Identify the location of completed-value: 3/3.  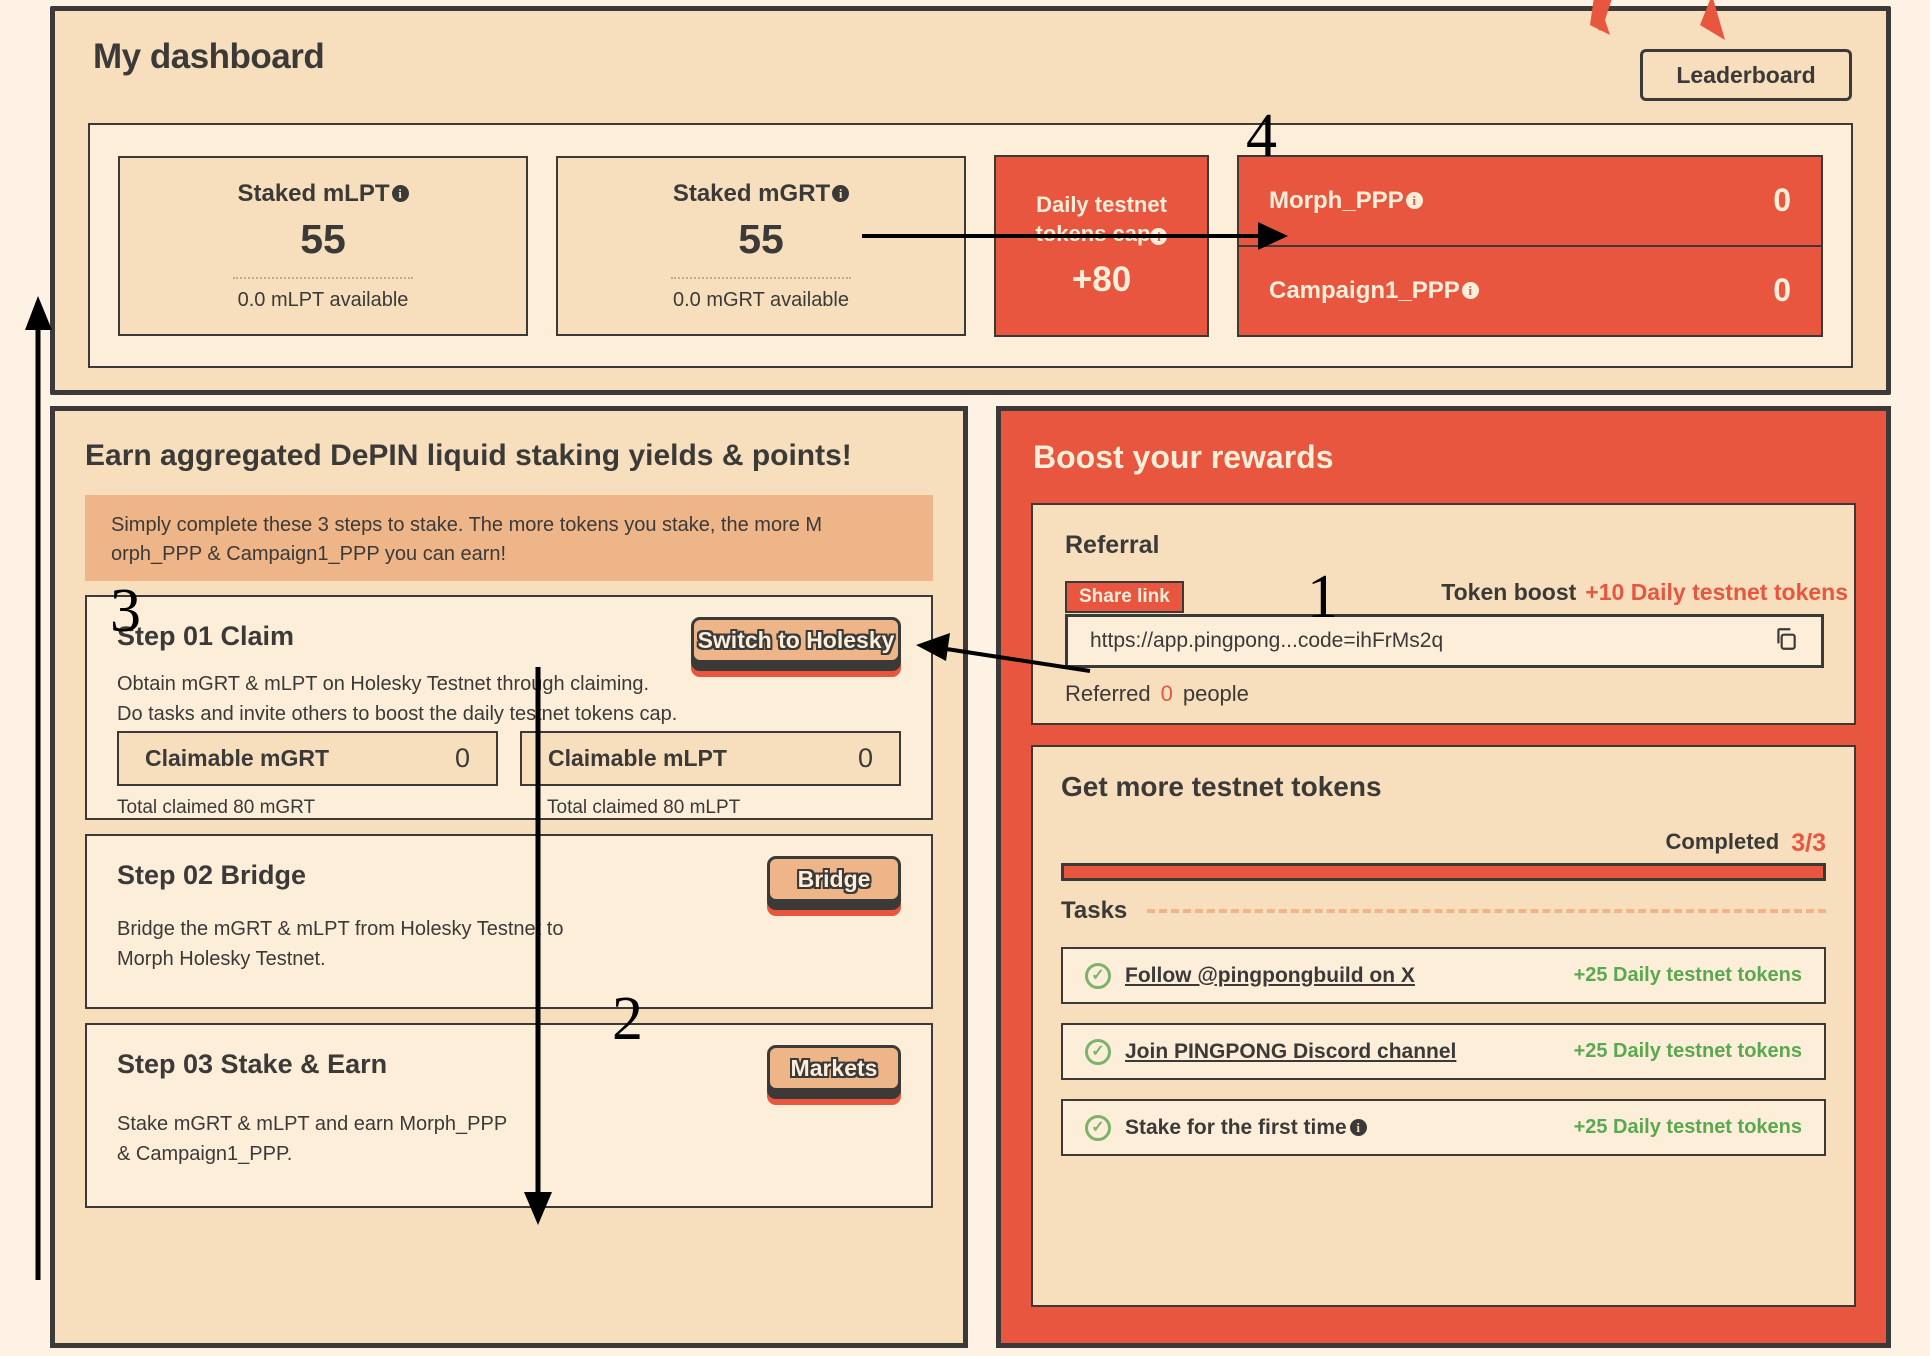
(1808, 843).